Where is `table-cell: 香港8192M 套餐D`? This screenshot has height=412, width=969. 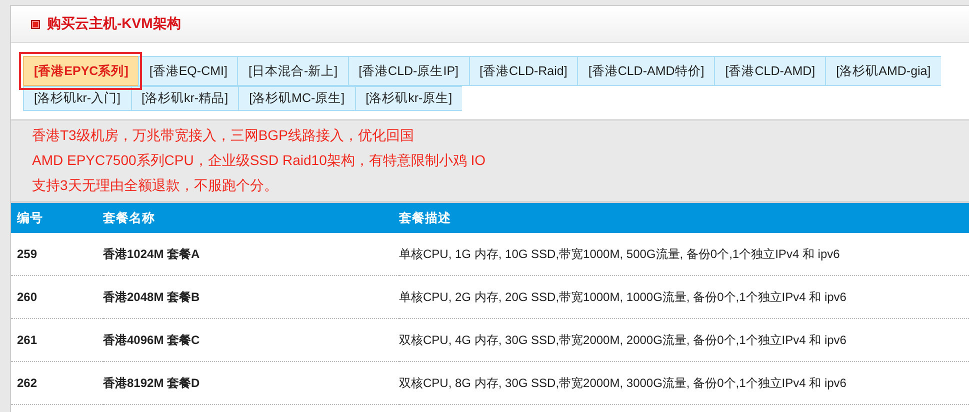
table-cell: 香港8192M 套餐D is located at coordinates (151, 383).